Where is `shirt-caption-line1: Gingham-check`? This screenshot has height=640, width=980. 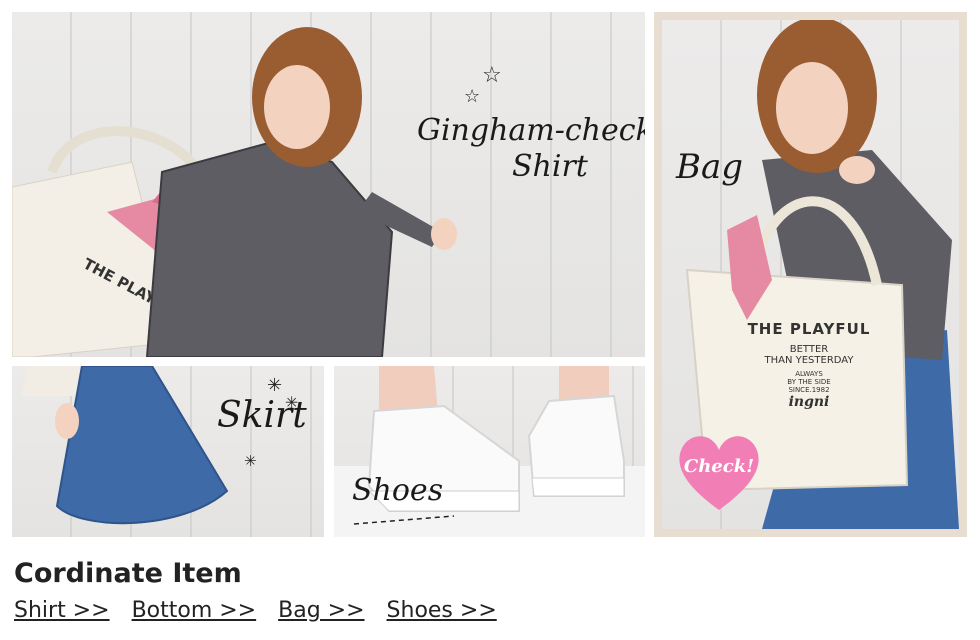 shirt-caption-line1: Gingham-check is located at coordinates (531, 130).